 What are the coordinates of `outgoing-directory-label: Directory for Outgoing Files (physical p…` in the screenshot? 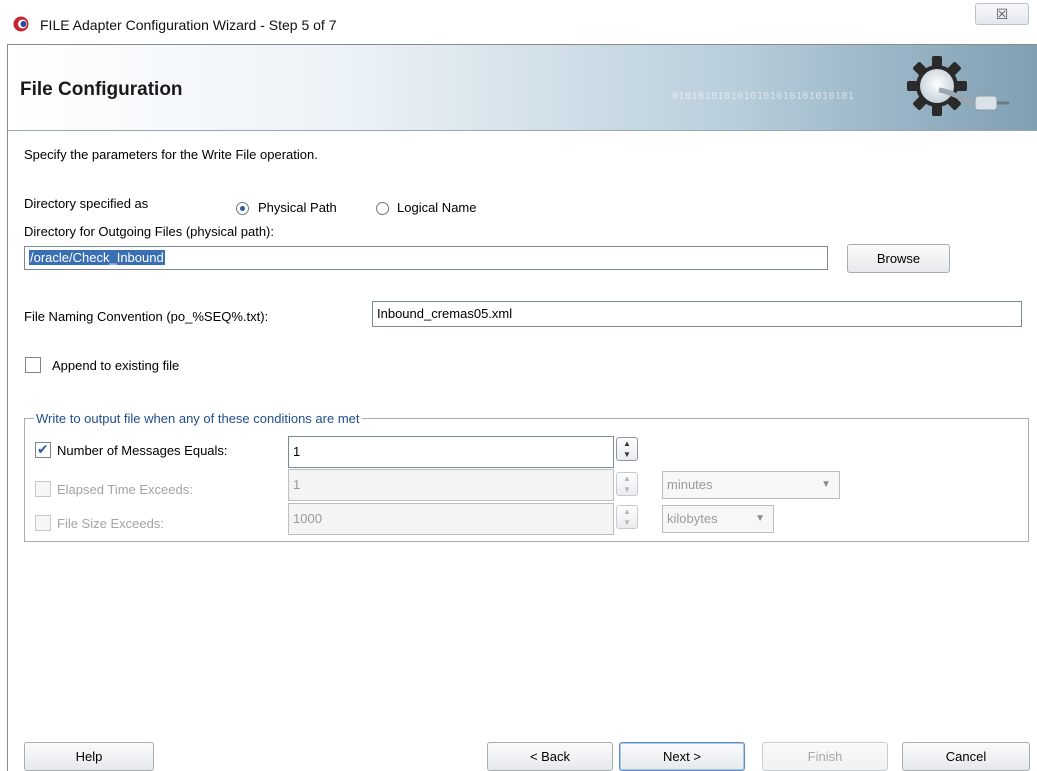 It's located at (149, 231).